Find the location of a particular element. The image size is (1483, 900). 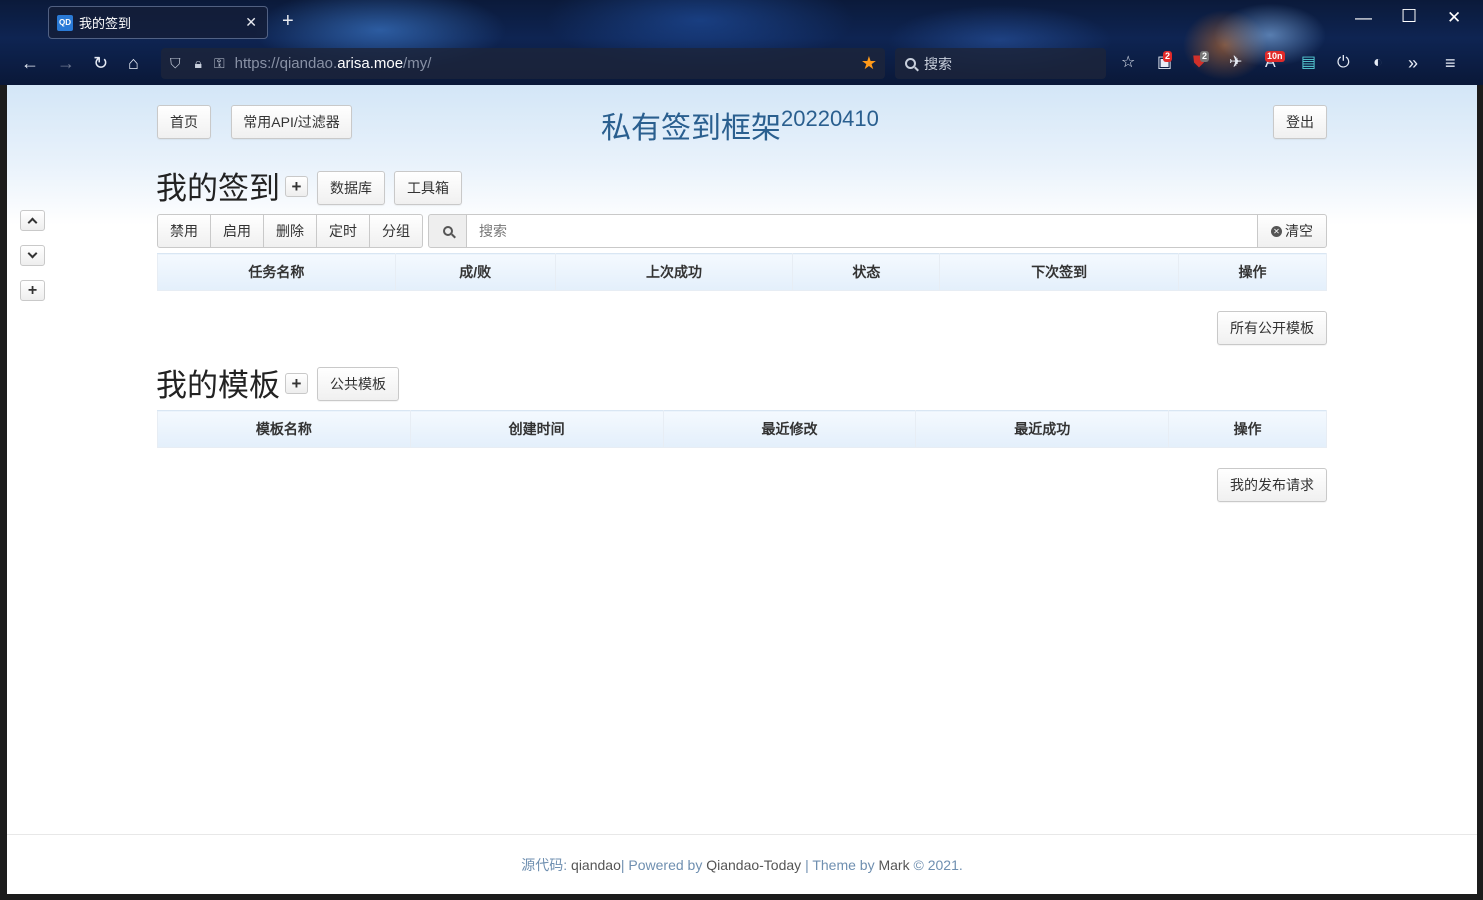

tasks-table-header: 任务名称 成/败 上次成功 状态 下次签到 操作 is located at coordinates (742, 272).